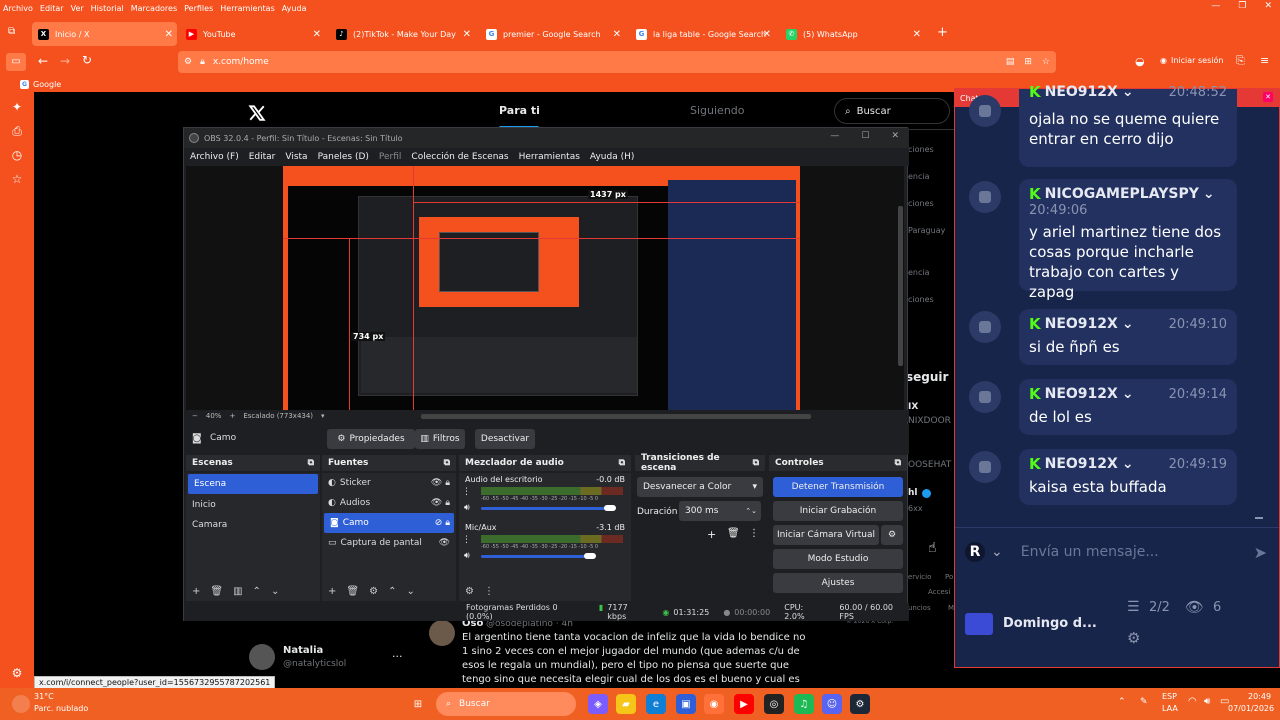  I want to click on add-icon: +, so click(196, 591).